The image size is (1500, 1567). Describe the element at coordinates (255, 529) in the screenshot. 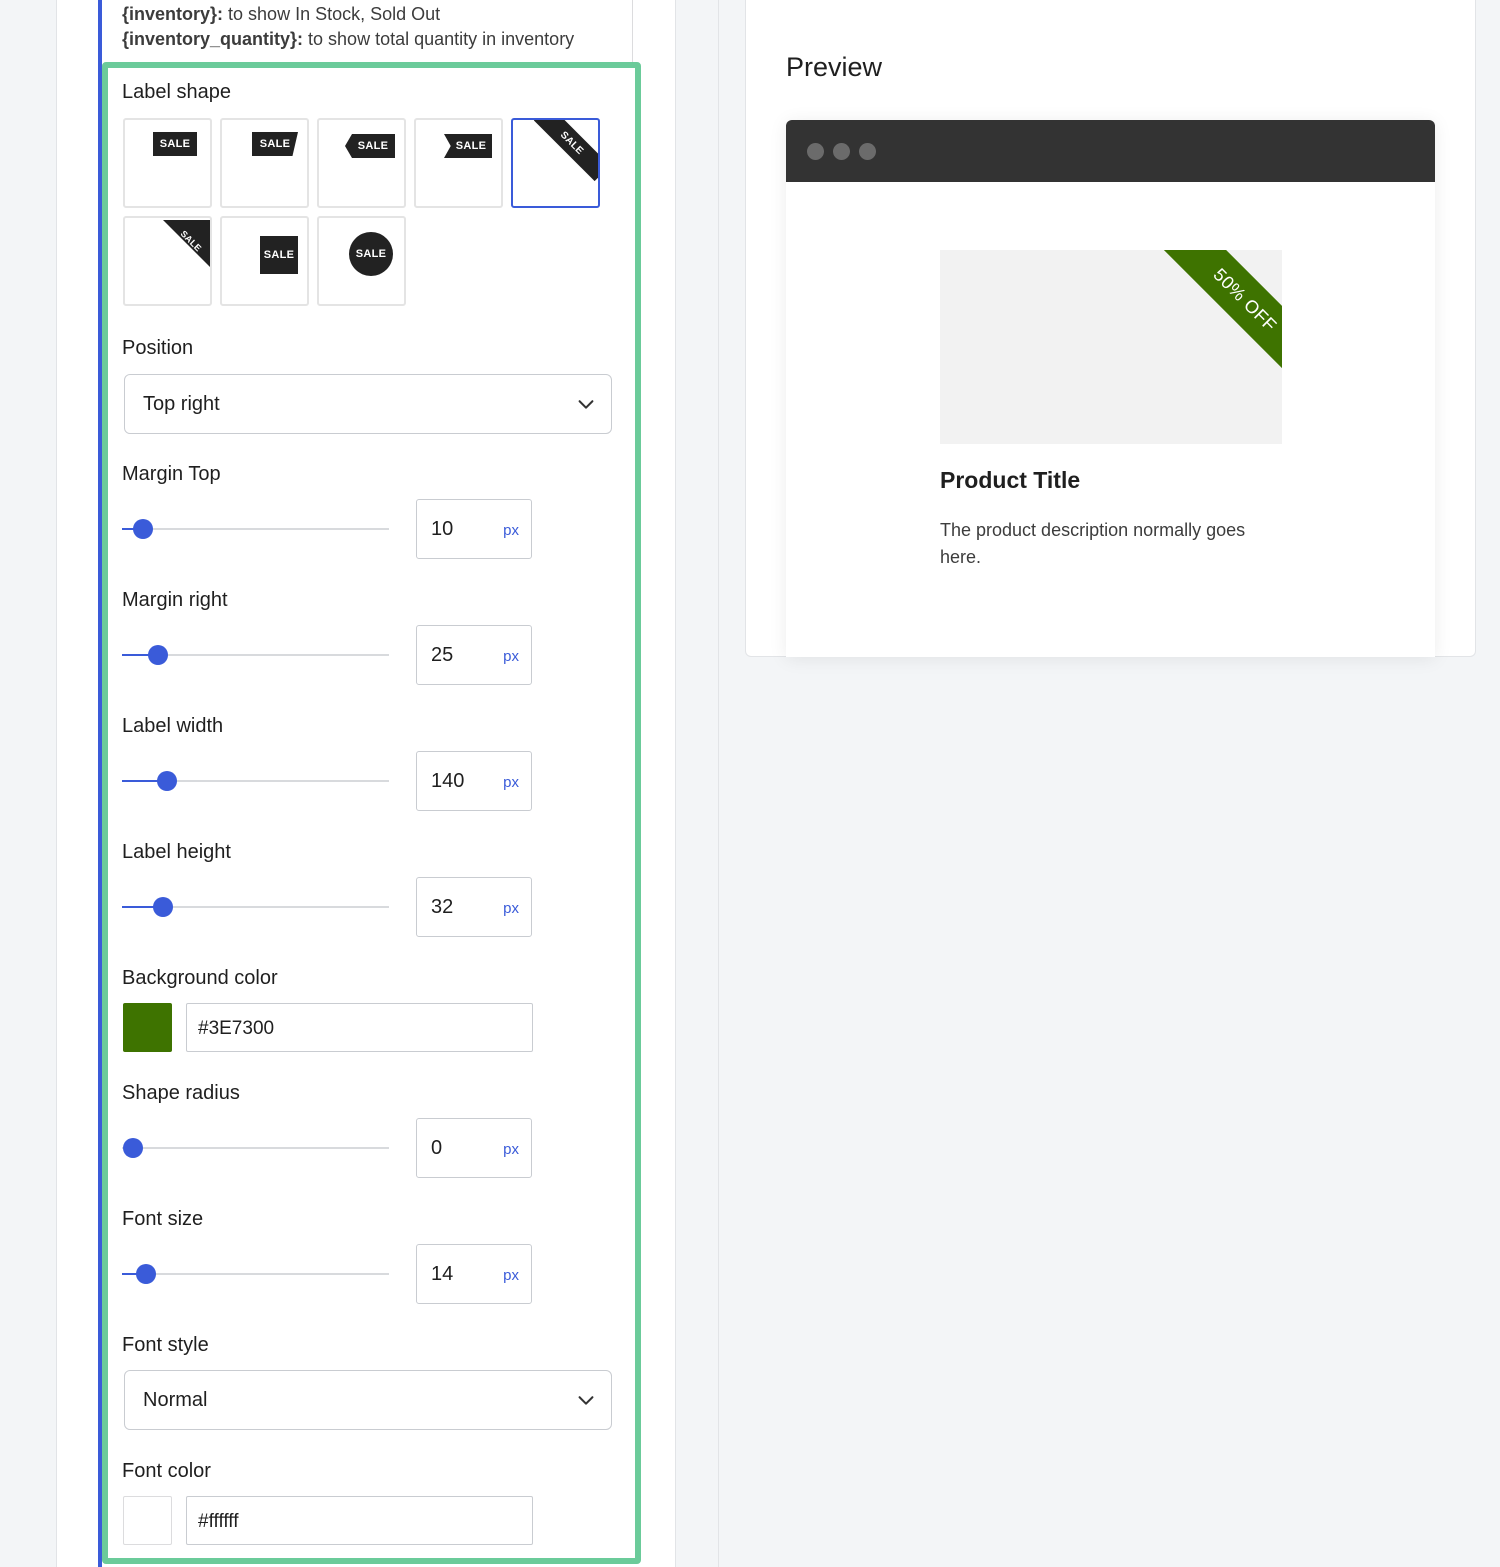

I see `margin-top-slider` at that location.